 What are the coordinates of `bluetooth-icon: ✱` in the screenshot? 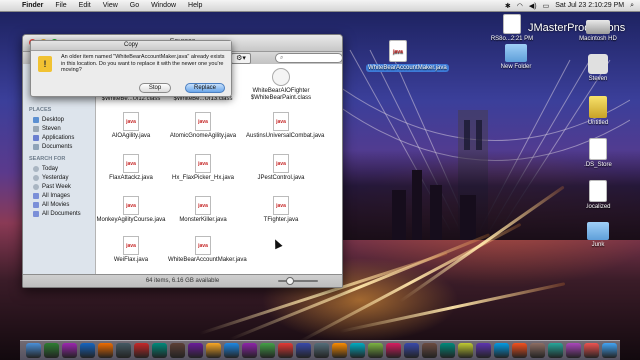 It's located at (508, 6).